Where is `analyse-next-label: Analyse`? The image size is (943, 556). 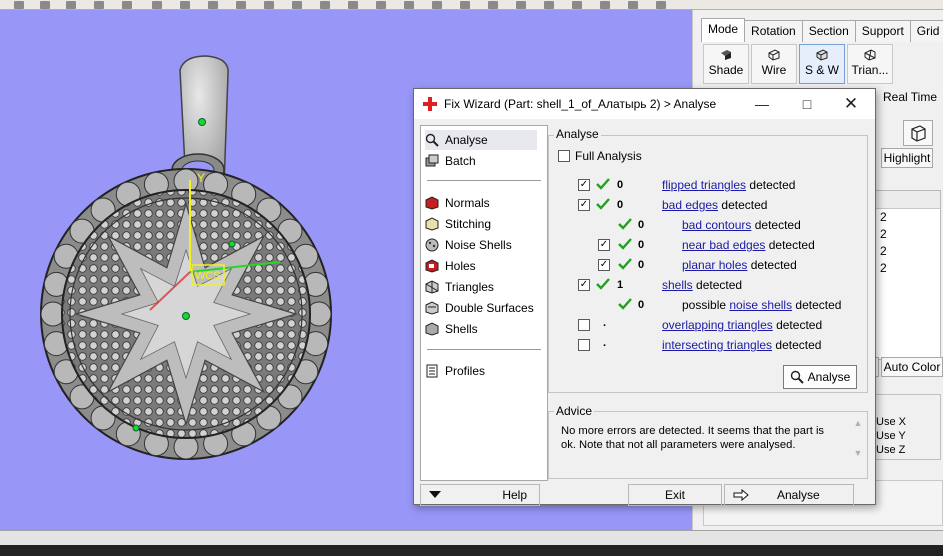
analyse-next-label: Analyse is located at coordinates (798, 495).